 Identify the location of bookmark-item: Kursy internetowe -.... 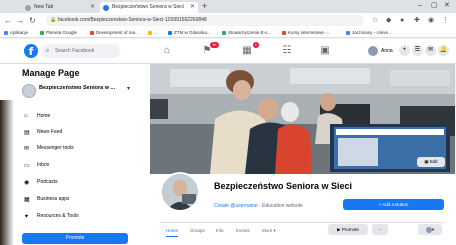
(306, 33).